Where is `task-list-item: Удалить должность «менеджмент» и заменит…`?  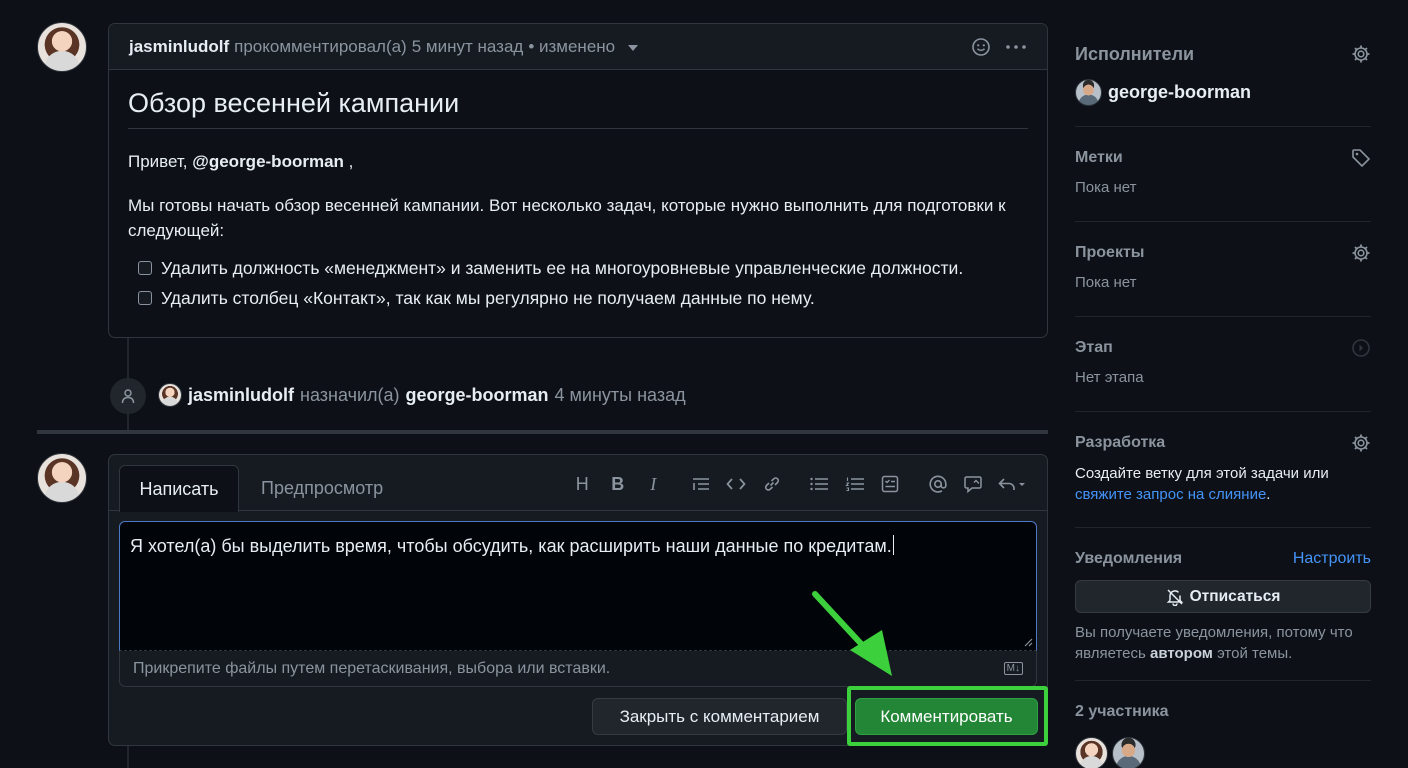
task-list-item: Удалить должность «менеджмент» и заменит… is located at coordinates (583, 268).